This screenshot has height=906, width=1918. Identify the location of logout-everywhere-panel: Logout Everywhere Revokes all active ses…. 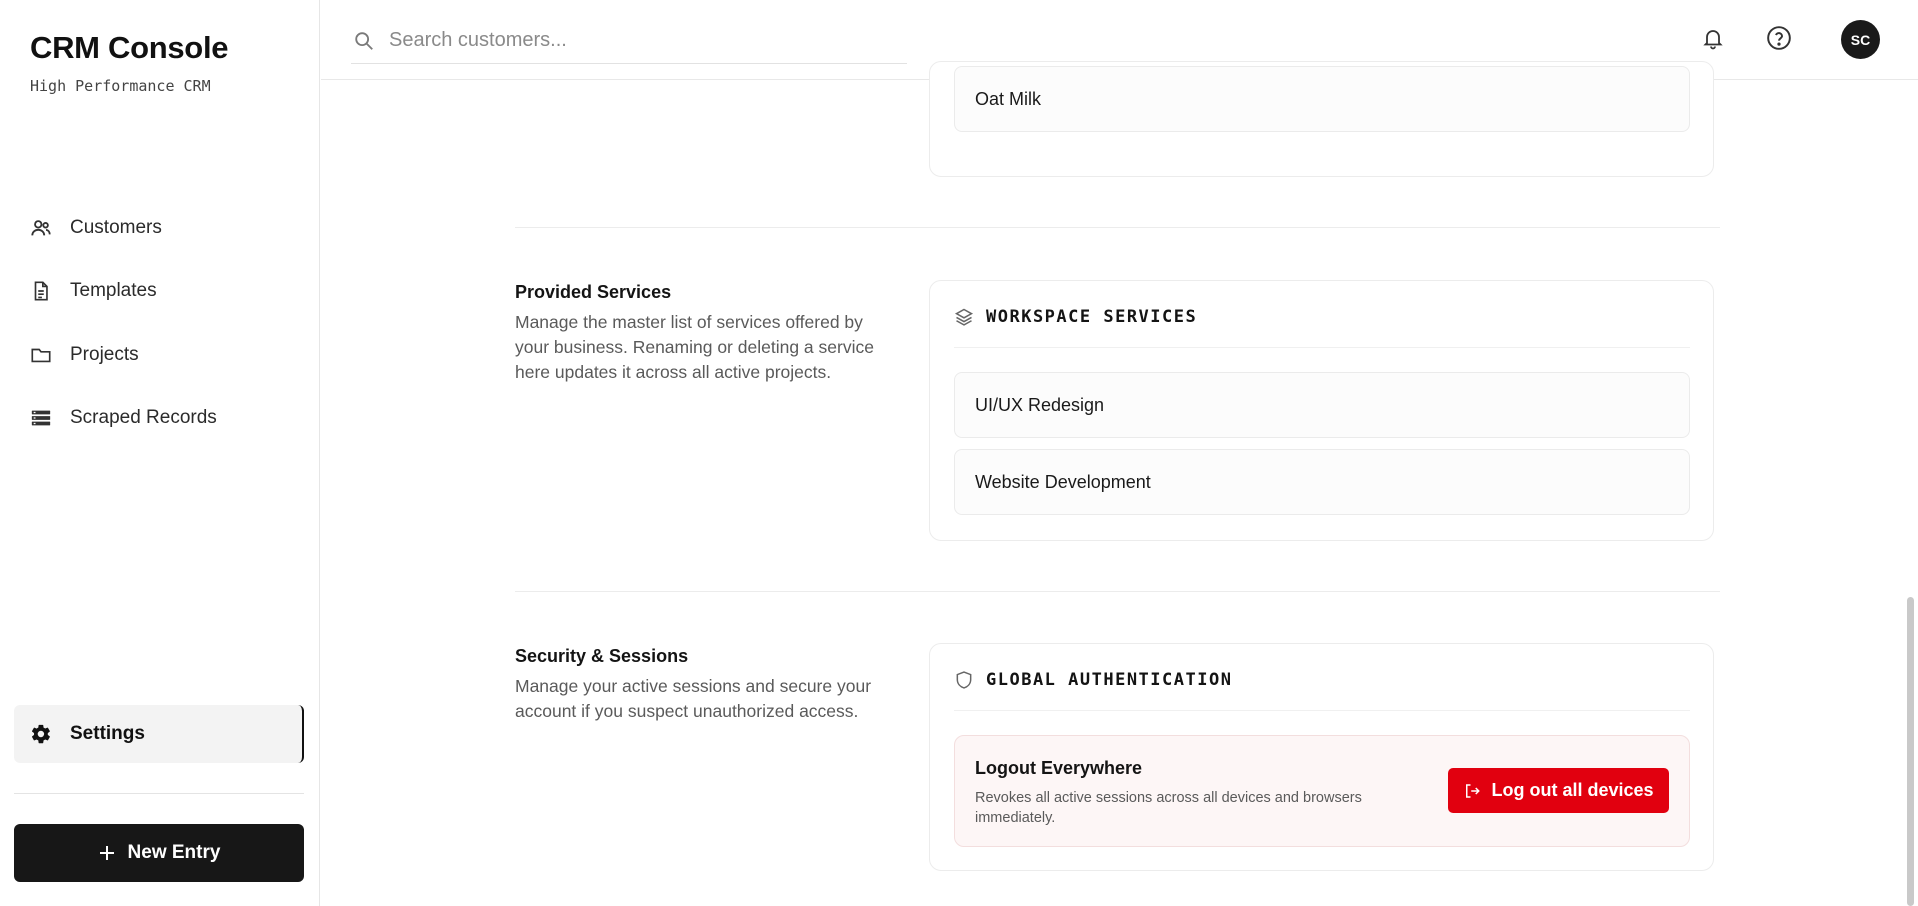
(1322, 791).